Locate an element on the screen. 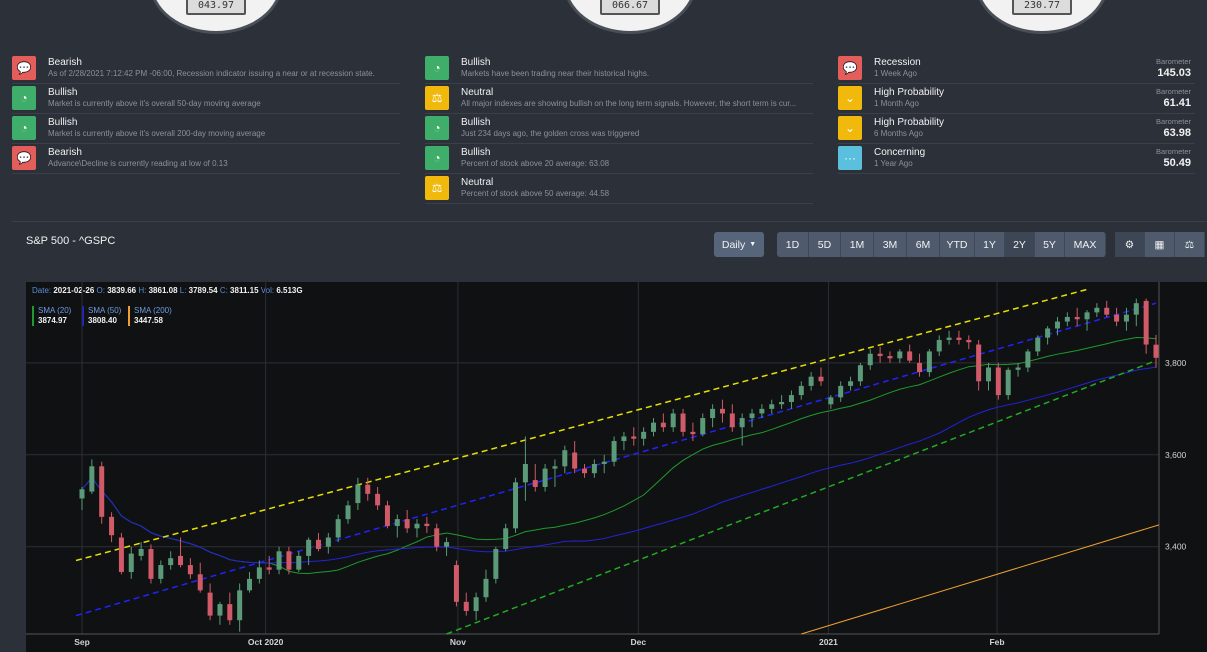  indicator-row: 💬 Recession 1 Week Ago Barometer 145.03 is located at coordinates (1016, 69).